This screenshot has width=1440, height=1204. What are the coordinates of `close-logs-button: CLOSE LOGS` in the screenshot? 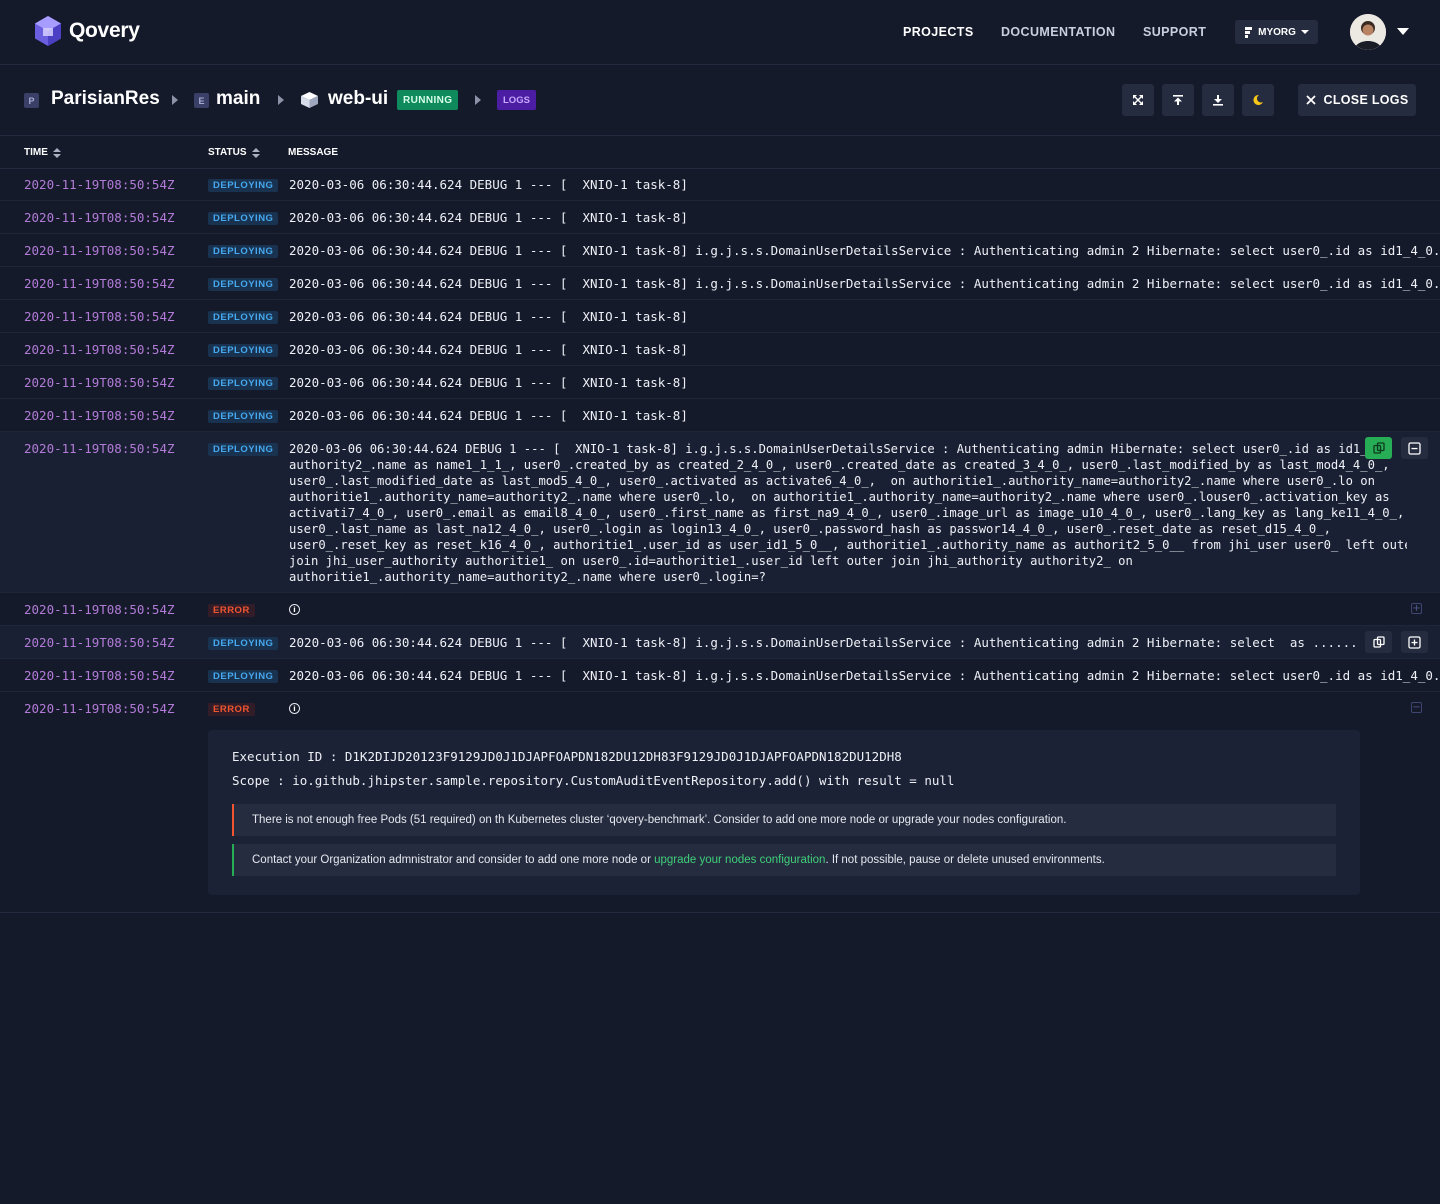 It's located at (1357, 100).